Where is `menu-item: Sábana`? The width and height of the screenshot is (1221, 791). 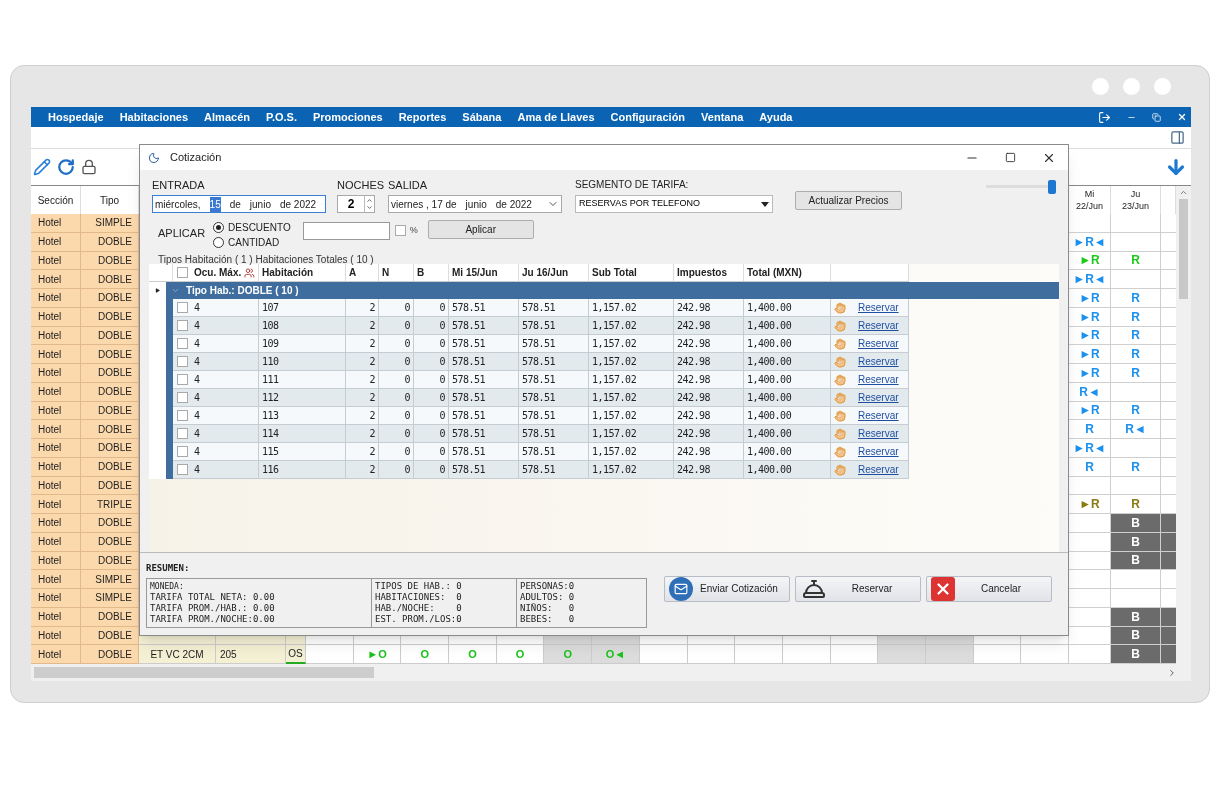 menu-item: Sábana is located at coordinates (482, 117).